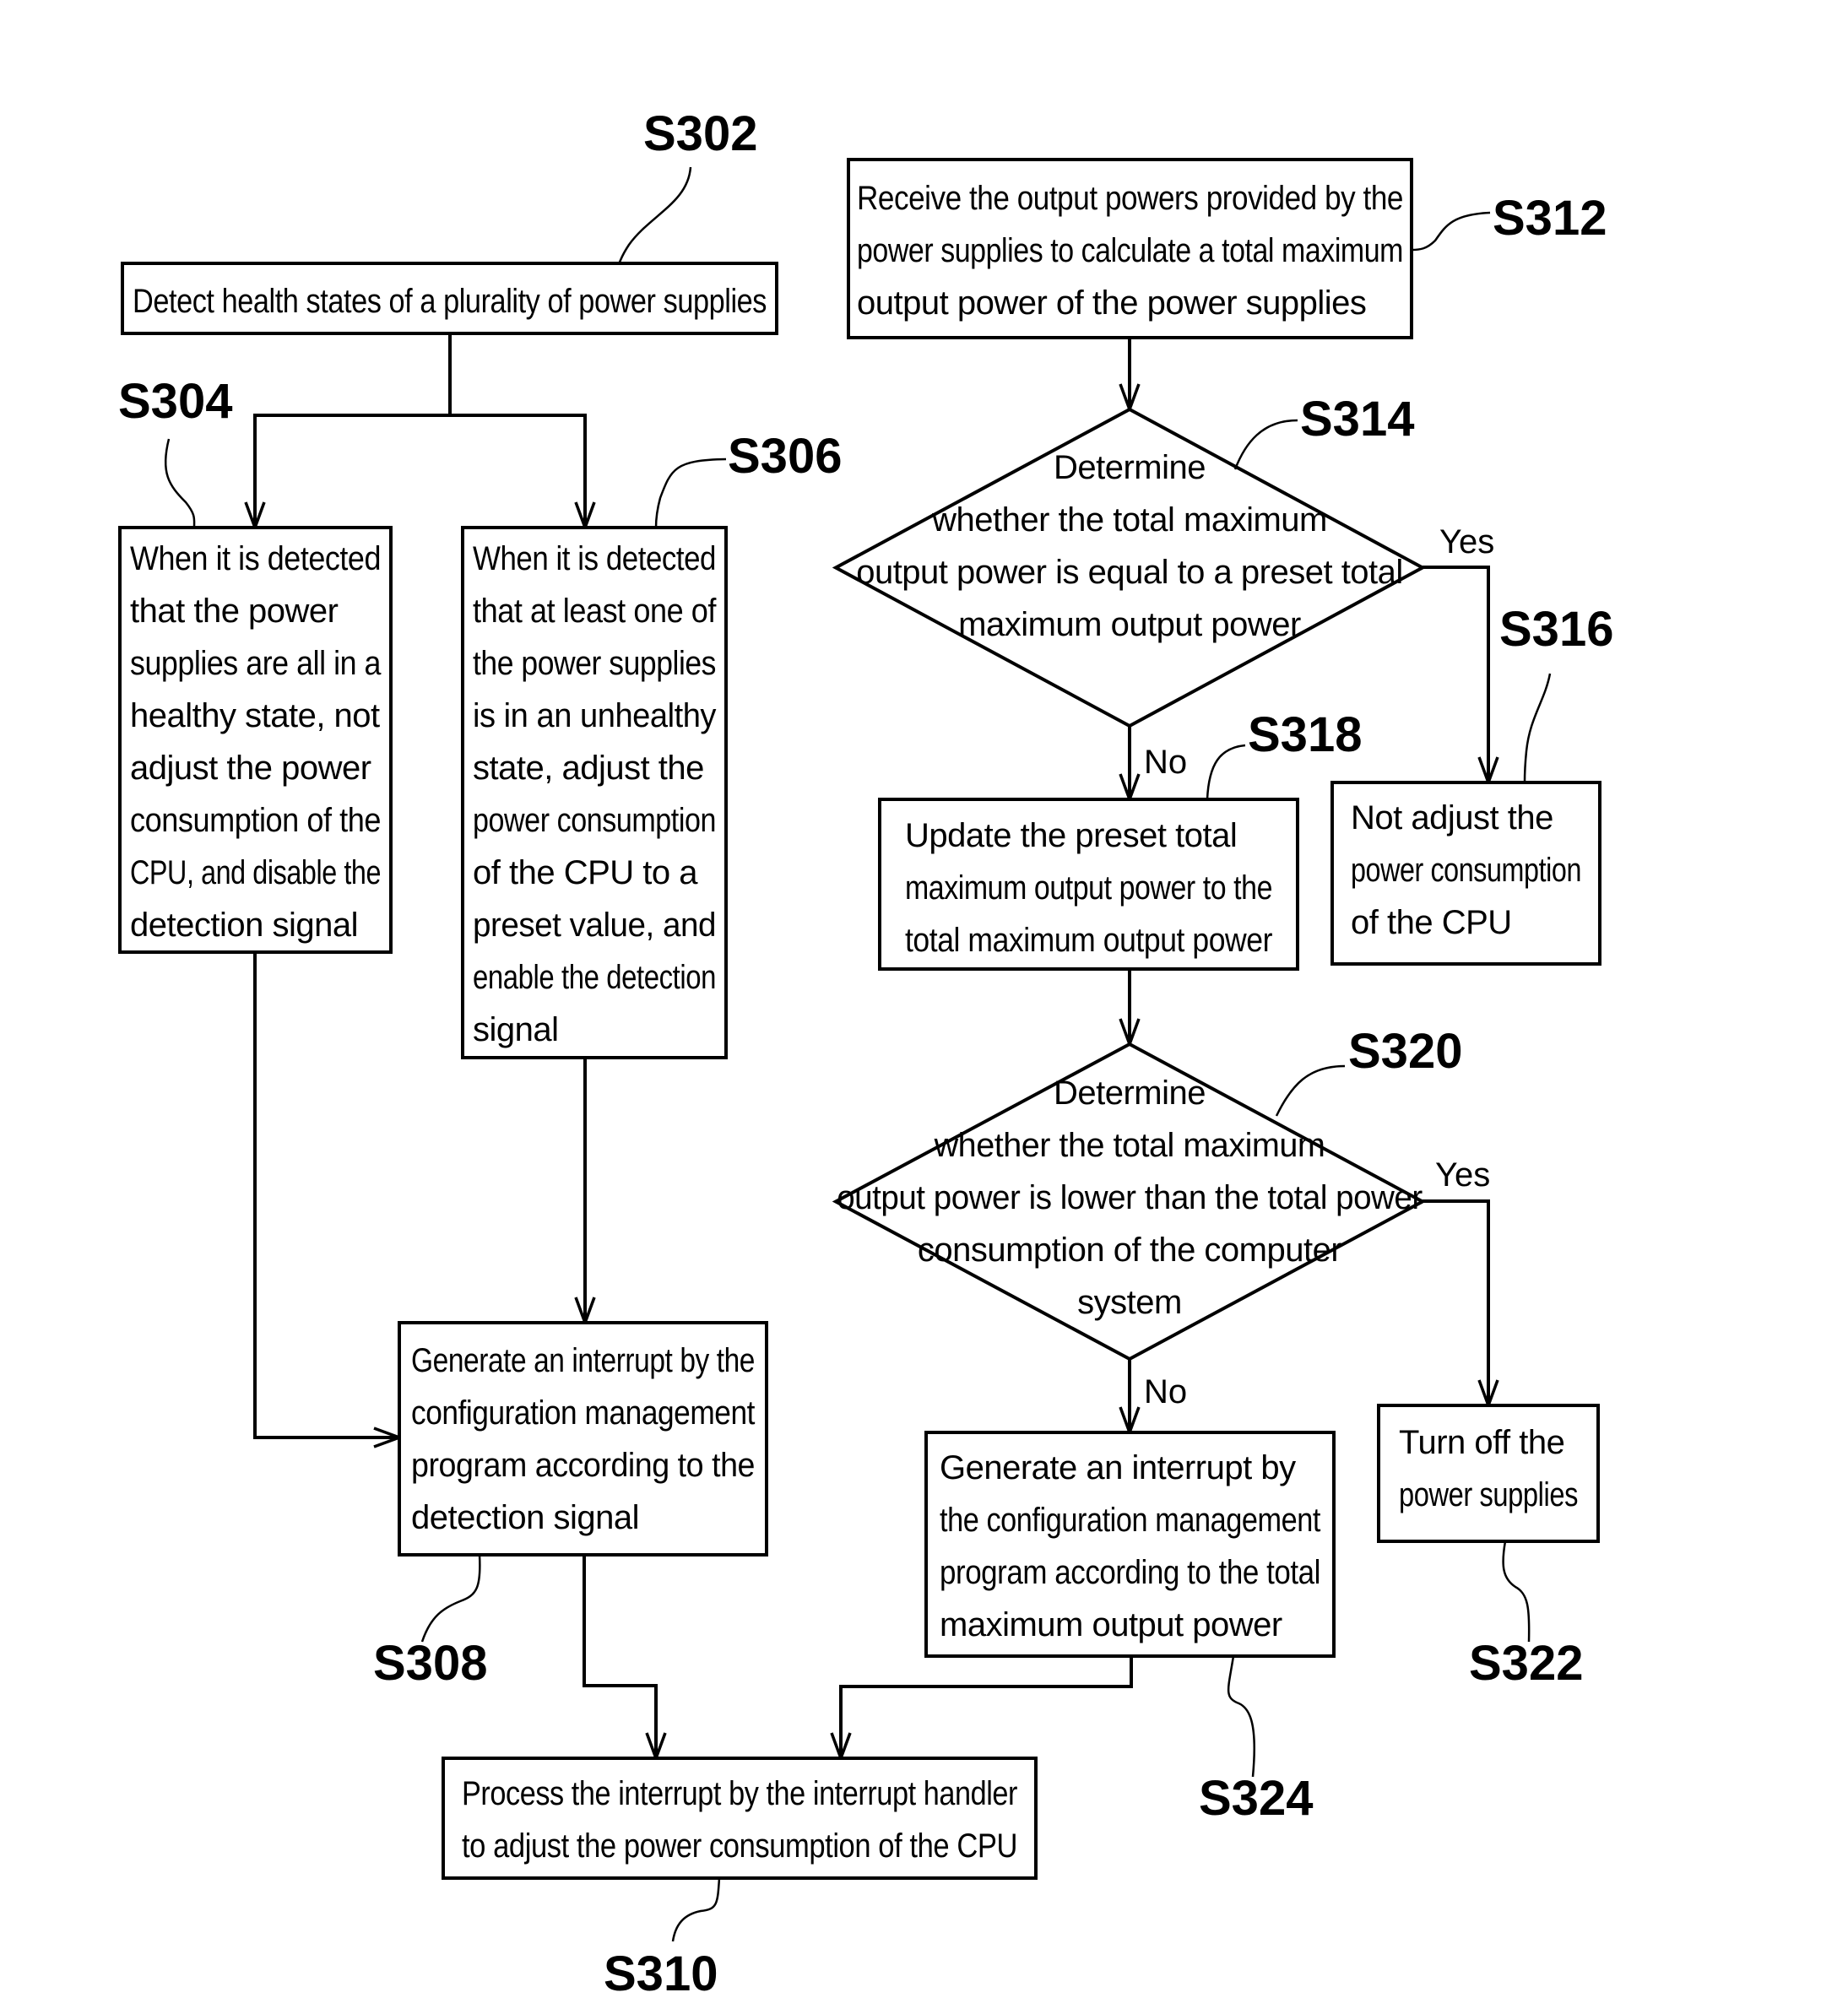 The width and height of the screenshot is (1848, 2014). What do you see at coordinates (588, 768) in the screenshot?
I see `node-text-line: state, adjust the` at bounding box center [588, 768].